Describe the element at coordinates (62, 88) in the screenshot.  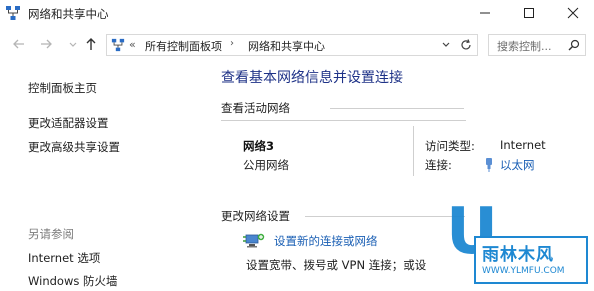
I see `sidebar-item-control-panel-home: 控制面板主页` at that location.